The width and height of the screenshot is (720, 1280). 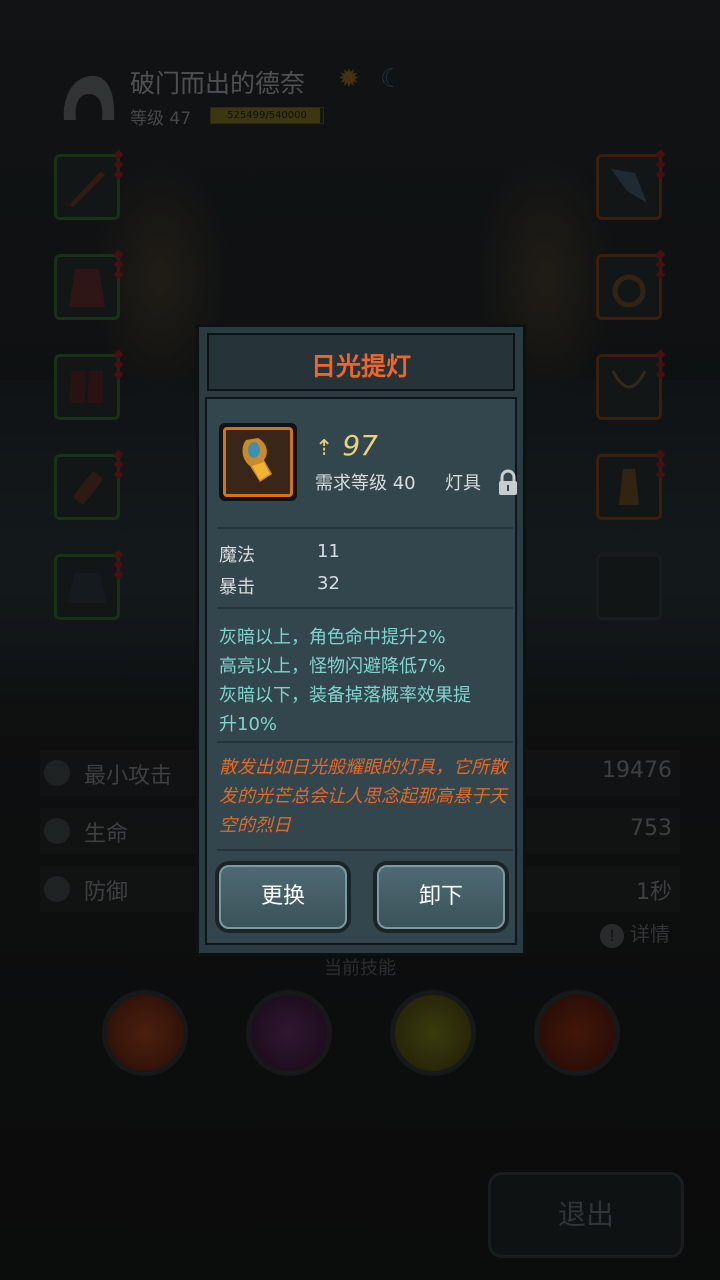 What do you see at coordinates (332, 666) in the screenshot?
I see `effect-line: 高亮以上，怪物闪避降低7%` at bounding box center [332, 666].